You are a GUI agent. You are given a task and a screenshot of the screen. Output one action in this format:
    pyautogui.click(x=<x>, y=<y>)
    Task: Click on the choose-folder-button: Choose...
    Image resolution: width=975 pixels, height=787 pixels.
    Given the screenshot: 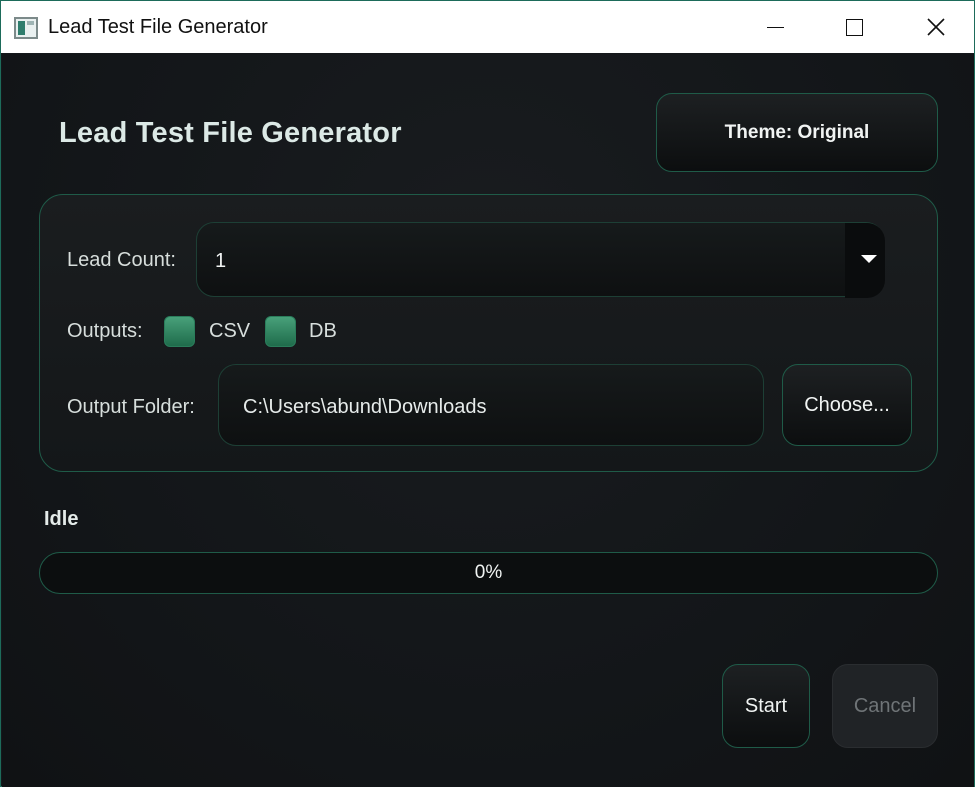 What is the action you would take?
    pyautogui.click(x=847, y=405)
    